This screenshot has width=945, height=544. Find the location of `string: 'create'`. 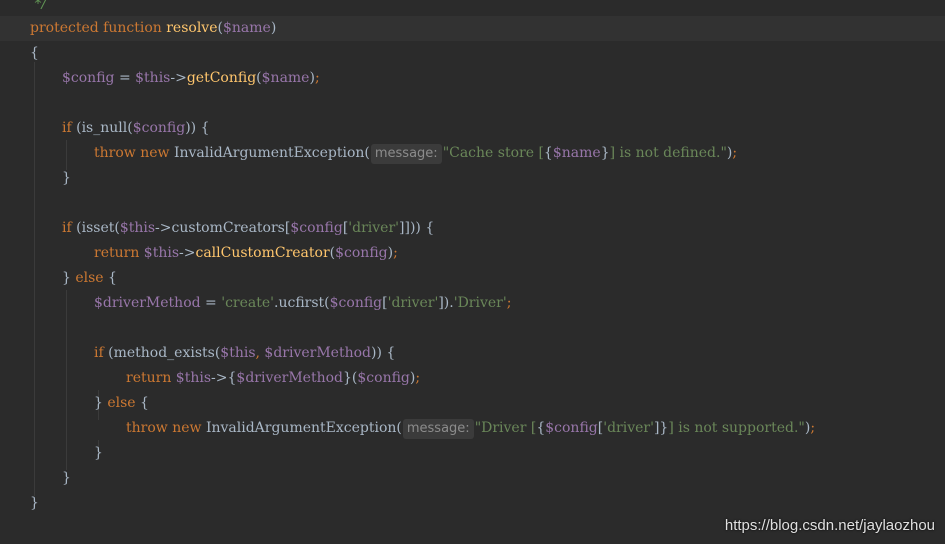

string: 'create' is located at coordinates (248, 303).